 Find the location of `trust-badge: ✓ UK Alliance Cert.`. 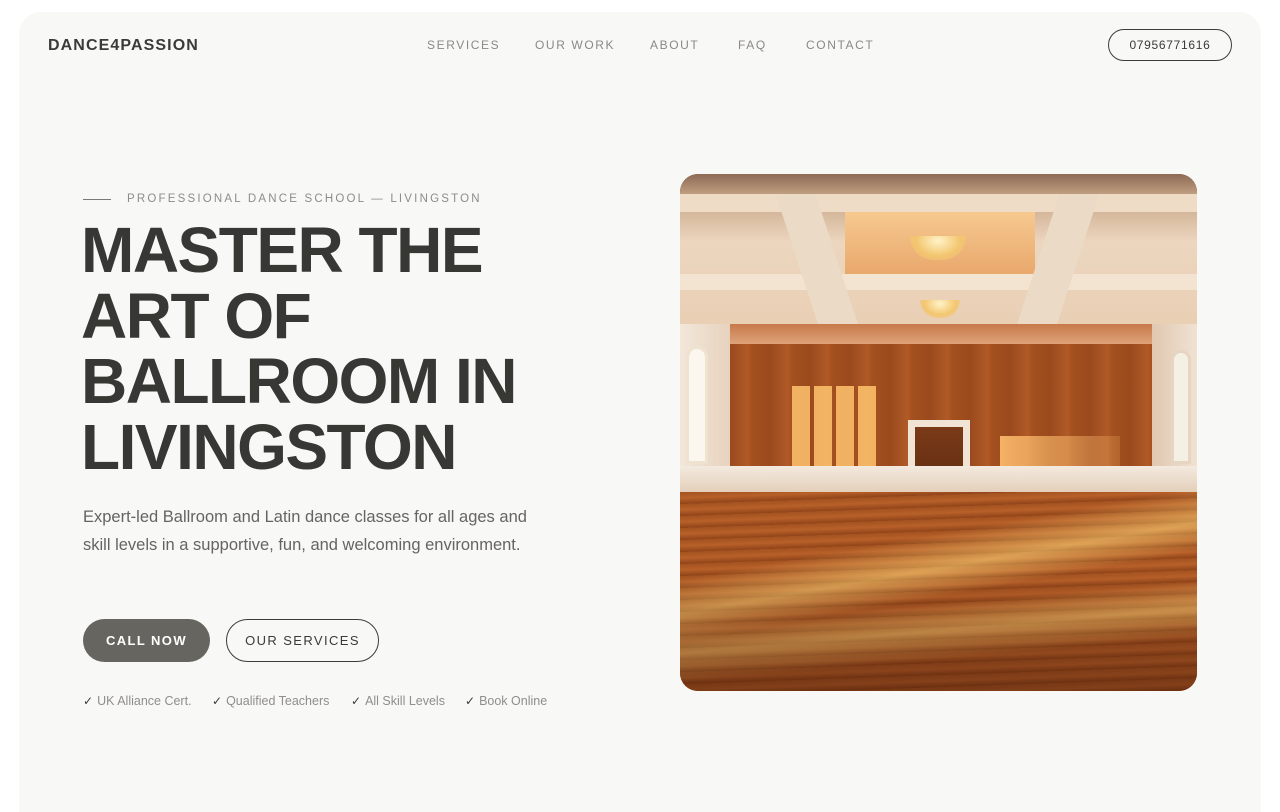

trust-badge: ✓ UK Alliance Cert. is located at coordinates (137, 701).